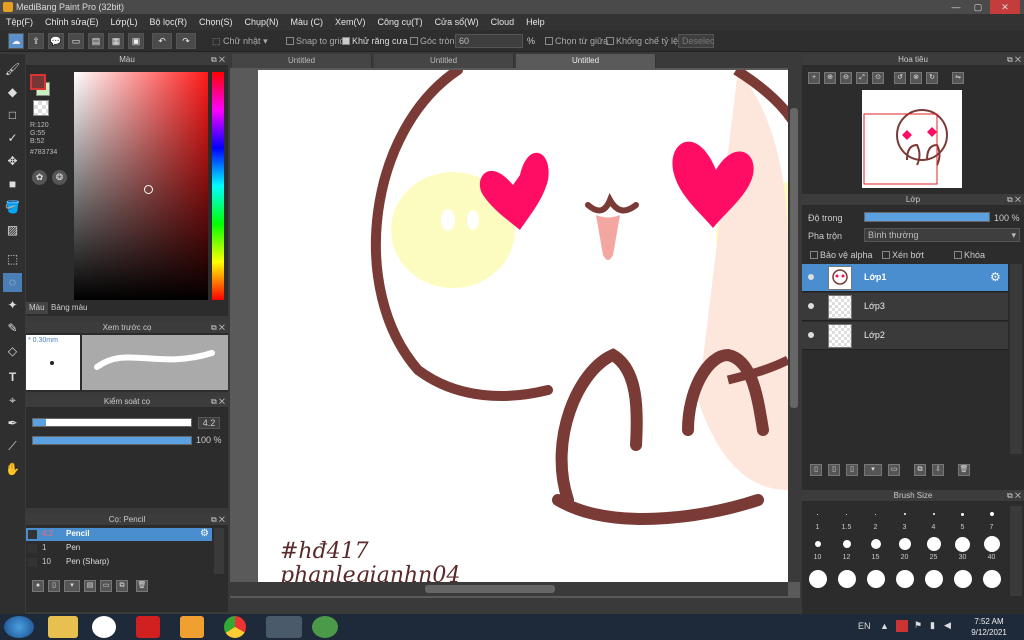 This screenshot has width=1024, height=640. Describe the element at coordinates (894, 470) in the screenshot. I see `layer-folder-icon: ▭` at that location.